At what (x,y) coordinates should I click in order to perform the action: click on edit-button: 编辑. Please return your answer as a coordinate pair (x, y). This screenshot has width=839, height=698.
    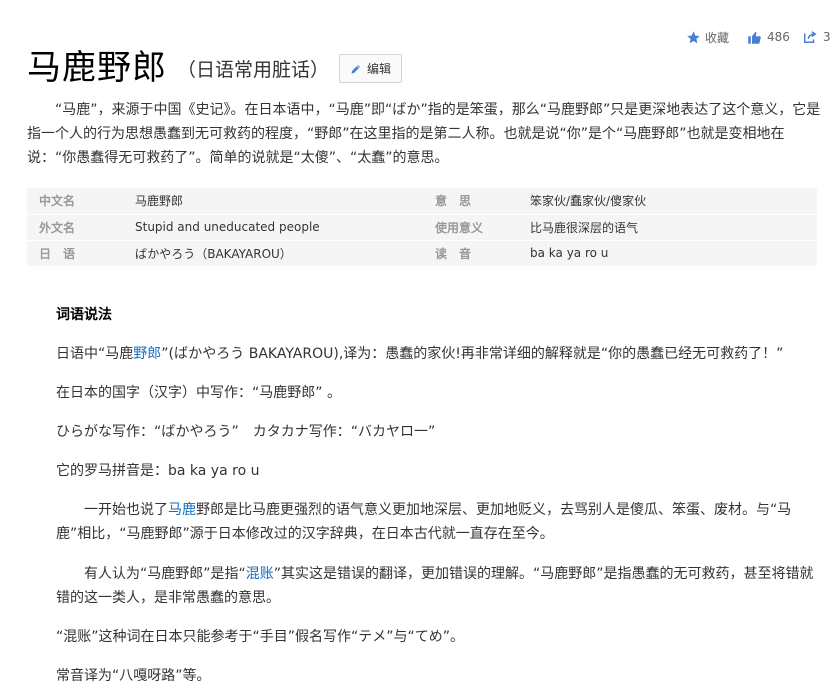
    Looking at the image, I should click on (370, 68).